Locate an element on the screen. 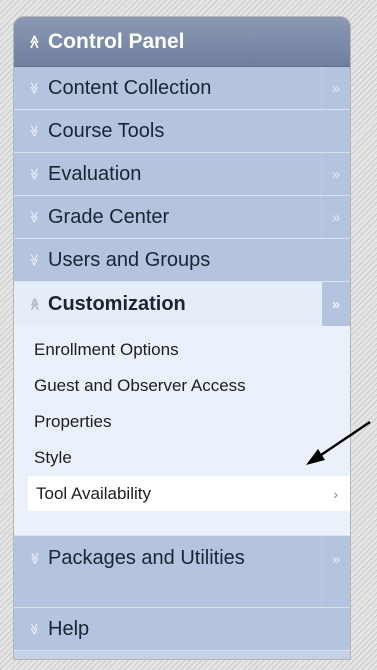 The image size is (377, 670). menu-item-help: ≫ Help is located at coordinates (182, 629).